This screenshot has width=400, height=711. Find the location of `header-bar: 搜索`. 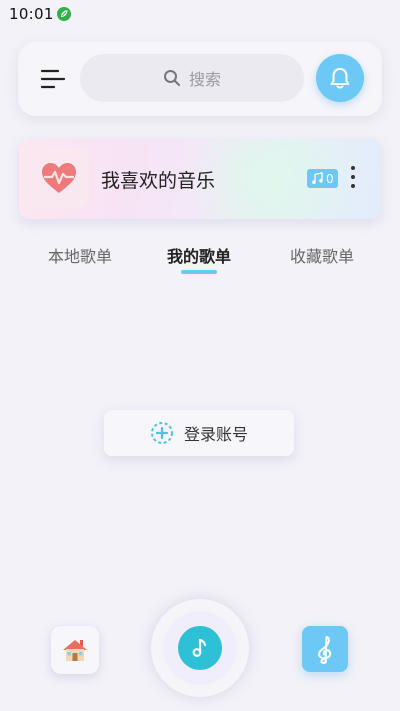

header-bar: 搜索 is located at coordinates (200, 79).